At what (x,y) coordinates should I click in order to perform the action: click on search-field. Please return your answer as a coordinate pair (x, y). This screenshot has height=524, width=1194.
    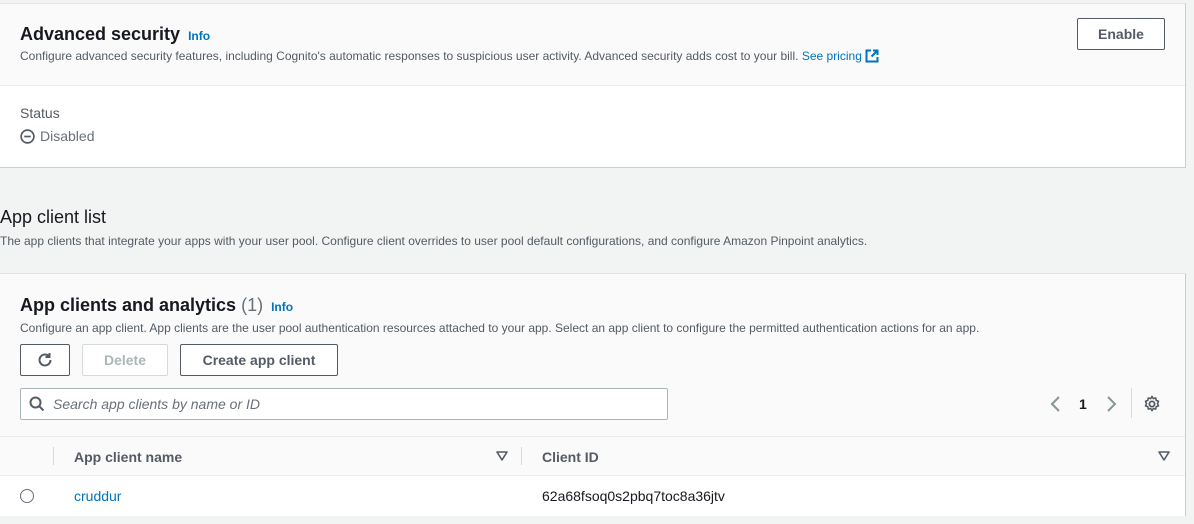
    Looking at the image, I should click on (344, 404).